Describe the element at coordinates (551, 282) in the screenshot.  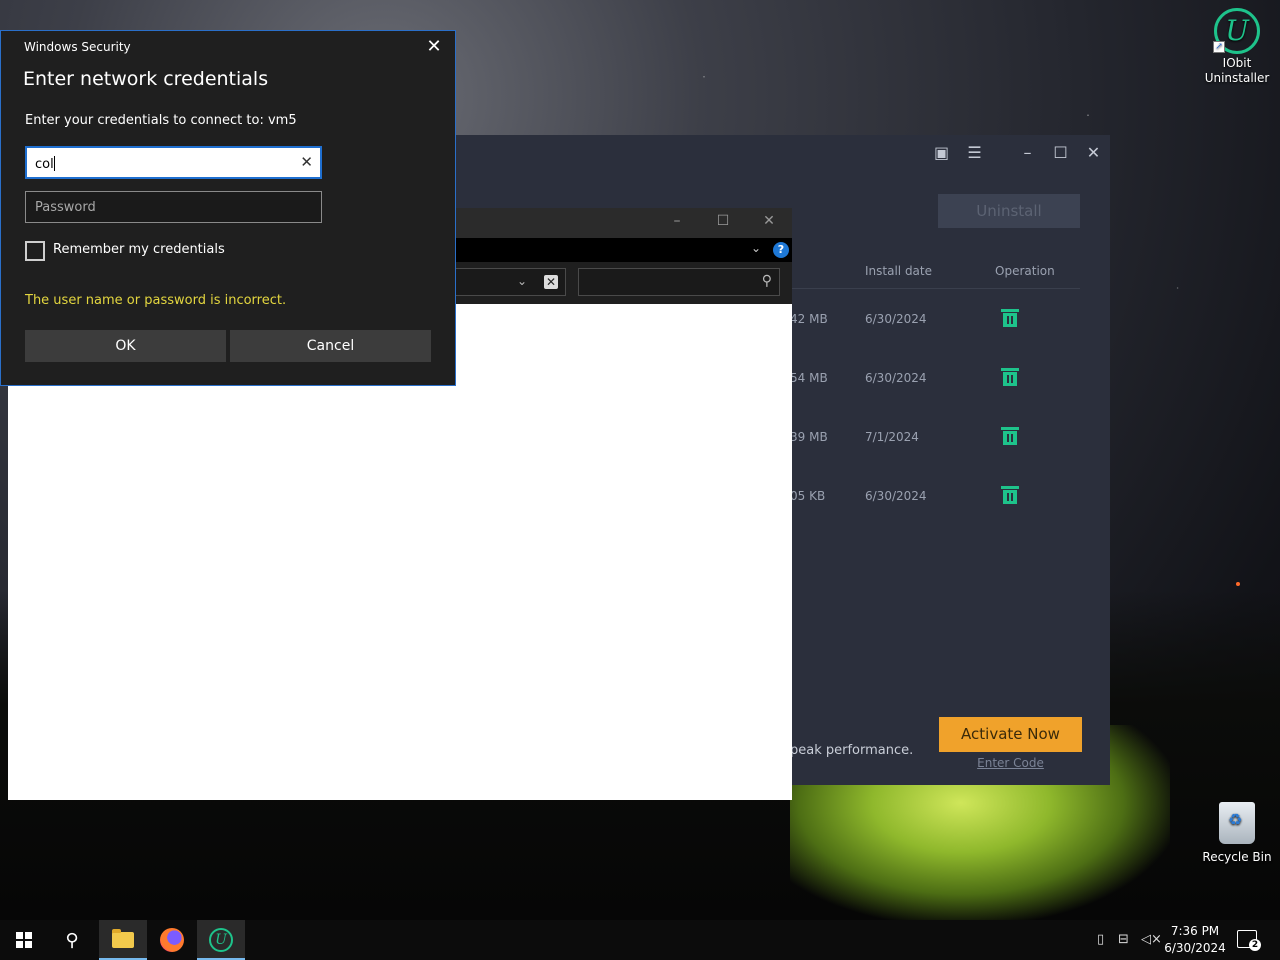
I see `clear-address-icon: ✕` at that location.